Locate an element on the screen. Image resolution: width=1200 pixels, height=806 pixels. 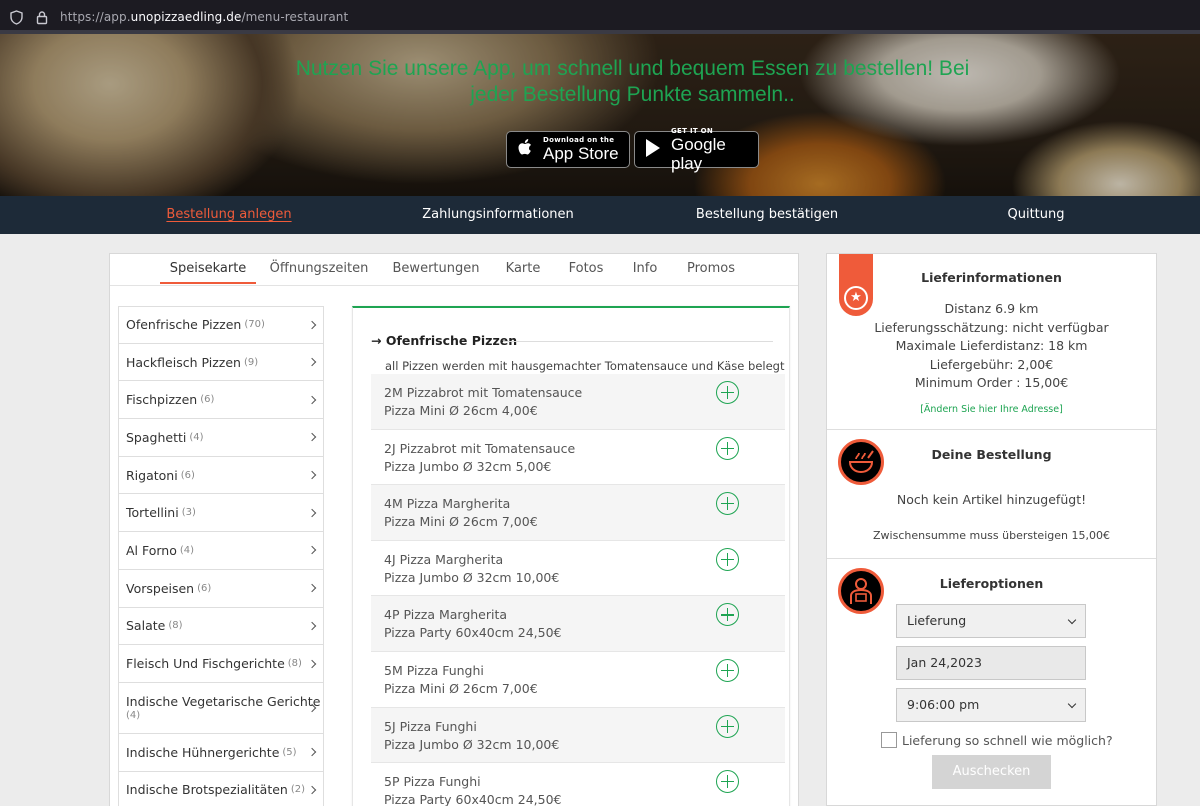
category-item: Ofenfrische Pizzen (70) is located at coordinates (221, 325).